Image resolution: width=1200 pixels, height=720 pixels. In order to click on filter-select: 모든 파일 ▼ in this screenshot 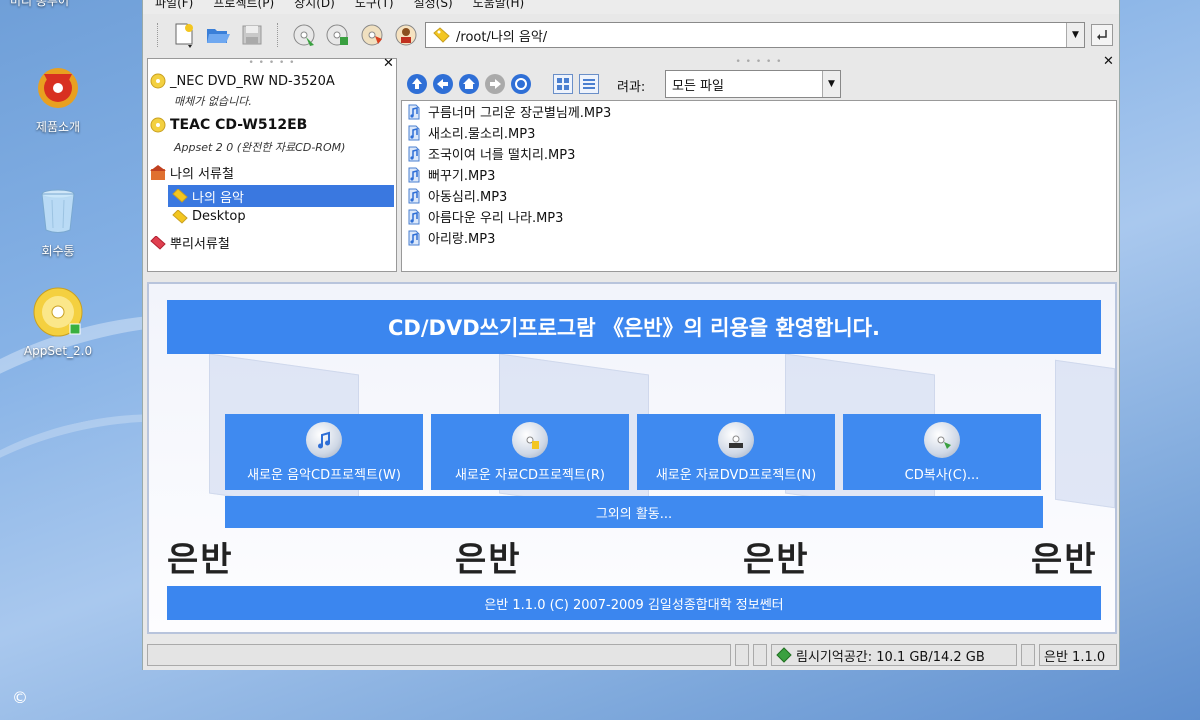, I will do `click(753, 84)`.